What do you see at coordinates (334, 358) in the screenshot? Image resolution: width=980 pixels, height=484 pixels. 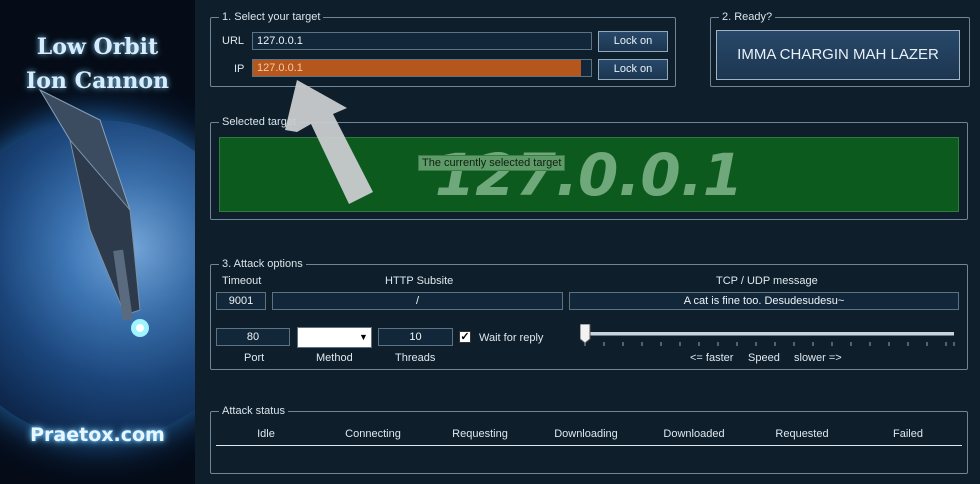 I see `method-label: Method` at bounding box center [334, 358].